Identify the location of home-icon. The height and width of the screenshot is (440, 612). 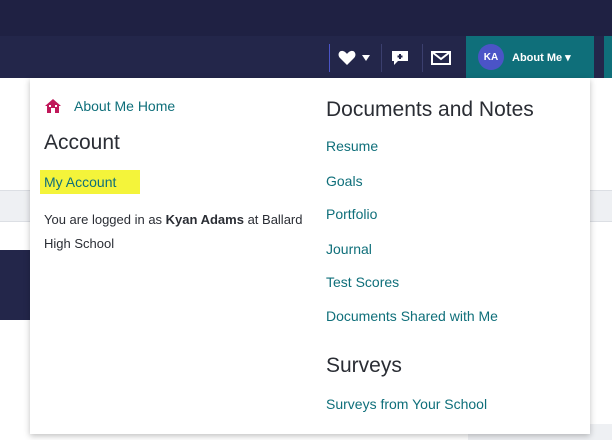
(53, 106).